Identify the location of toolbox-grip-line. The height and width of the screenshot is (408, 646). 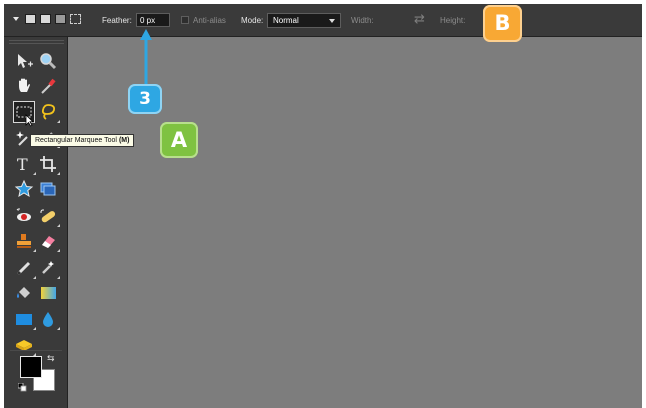
(36, 43).